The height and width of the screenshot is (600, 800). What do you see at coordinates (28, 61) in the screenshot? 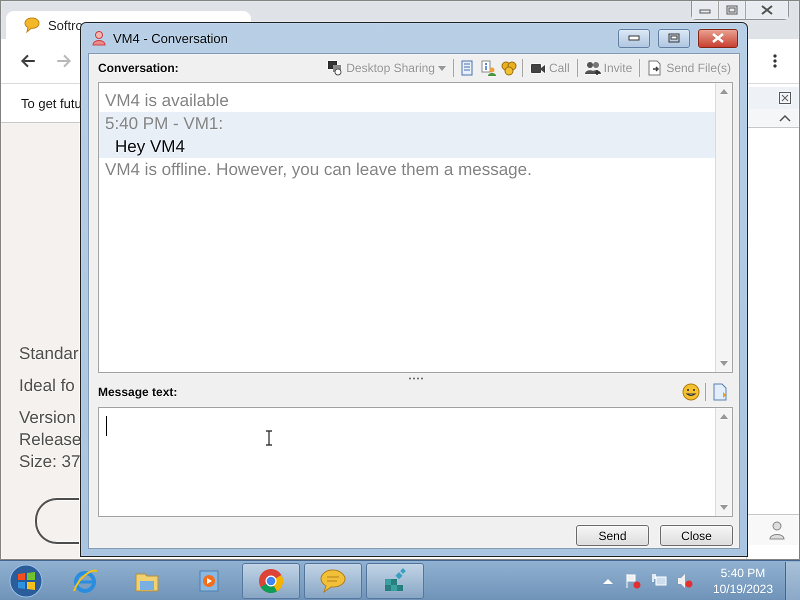
I see `back-icon` at bounding box center [28, 61].